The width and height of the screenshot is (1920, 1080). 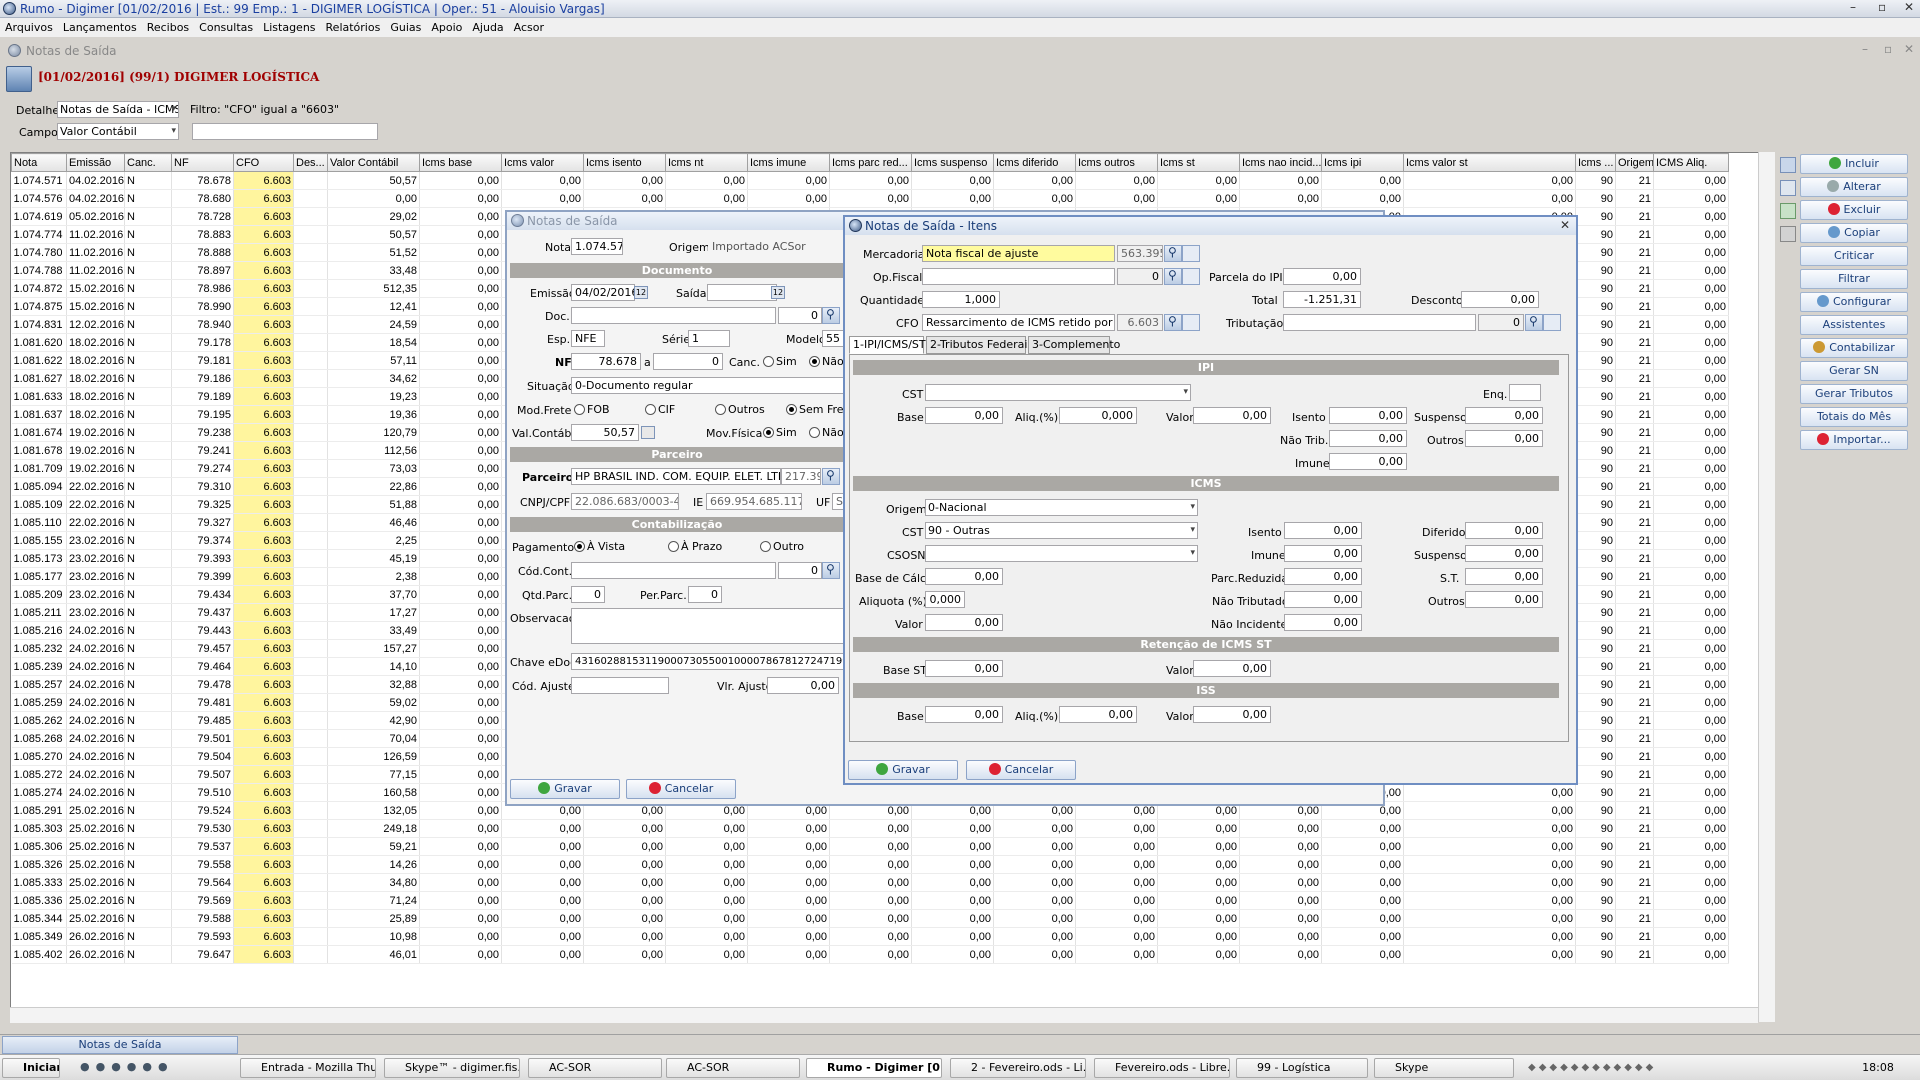 What do you see at coordinates (1501, 322) in the screenshot?
I see `tributacao-number-field: 0` at bounding box center [1501, 322].